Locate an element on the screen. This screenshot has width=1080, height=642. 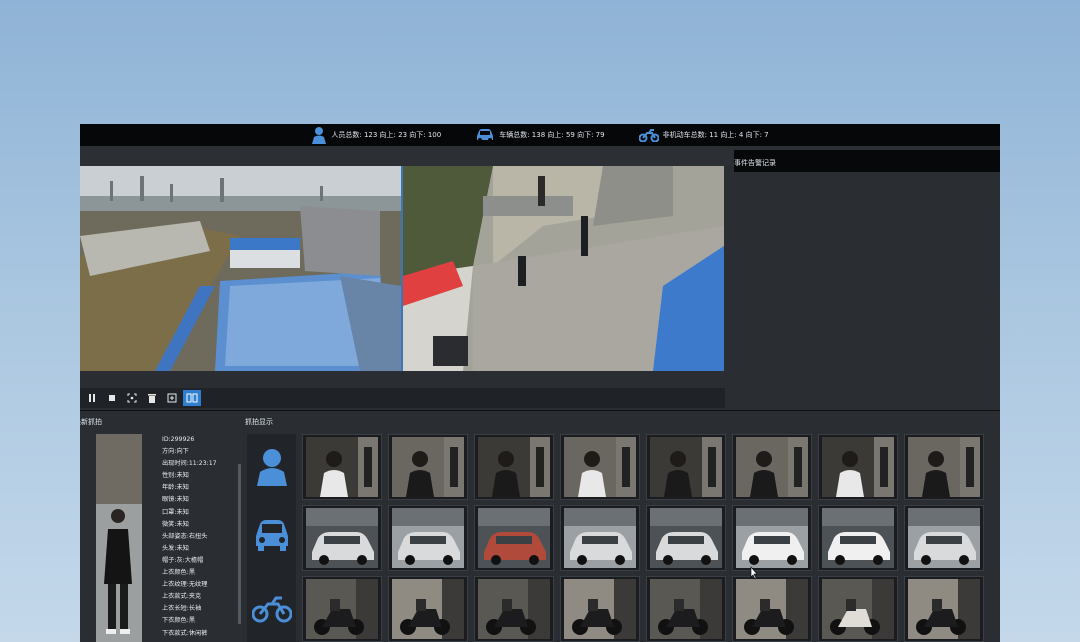
vehicle-stats: 车辆总数: 138 向上: 59 向下: 79 is located at coordinates (540, 135).